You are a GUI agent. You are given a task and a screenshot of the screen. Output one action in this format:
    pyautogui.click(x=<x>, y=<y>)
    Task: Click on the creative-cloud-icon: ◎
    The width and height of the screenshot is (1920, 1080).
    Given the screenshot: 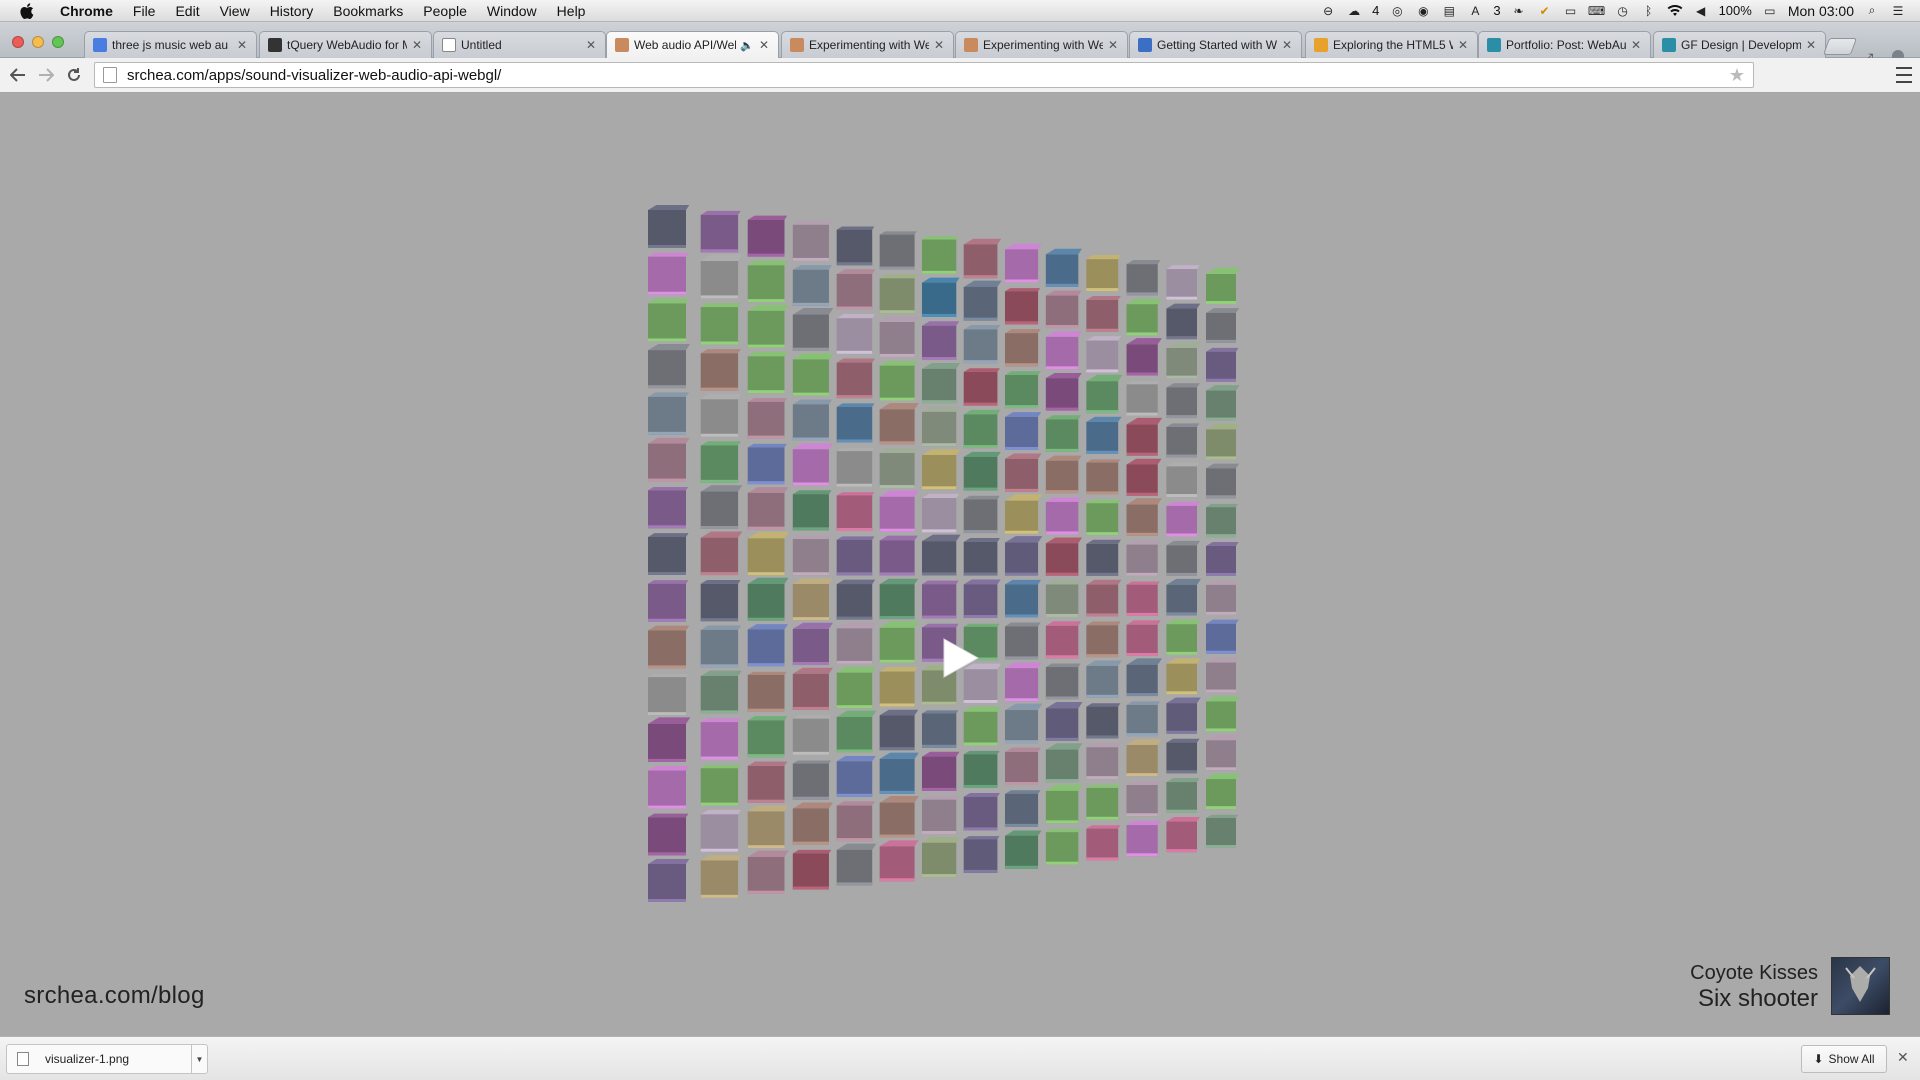 What is the action you would take?
    pyautogui.click(x=1397, y=11)
    